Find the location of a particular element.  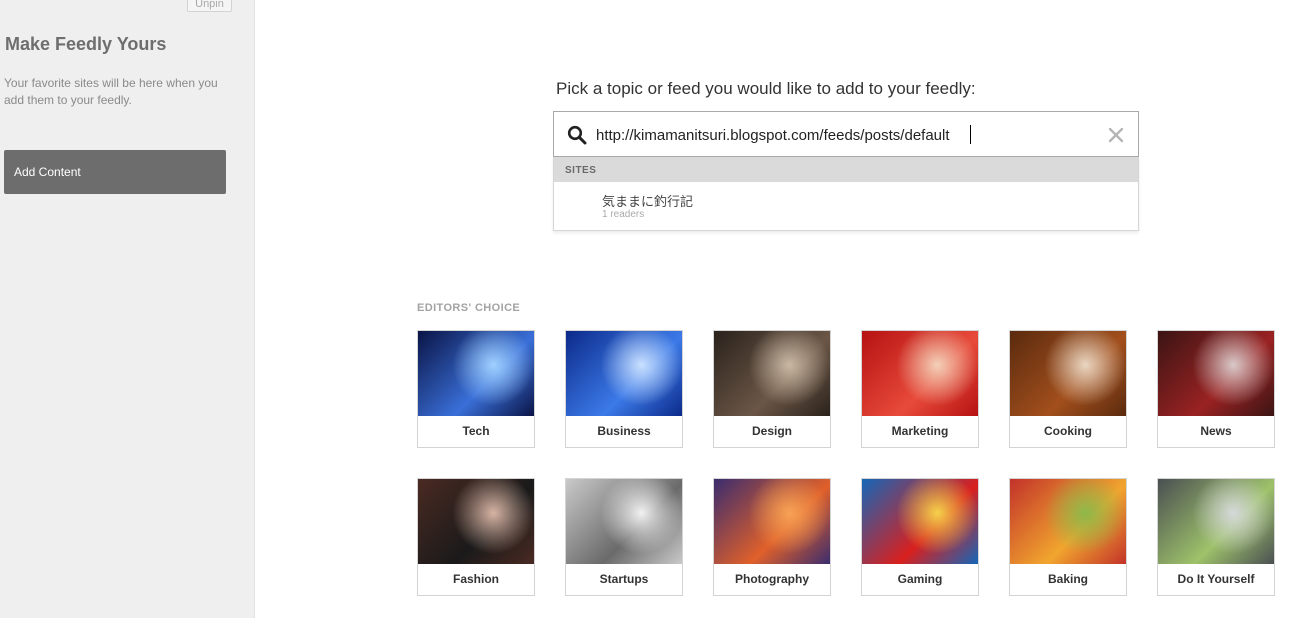

topic-tile-marketing: Marketing is located at coordinates (920, 389).